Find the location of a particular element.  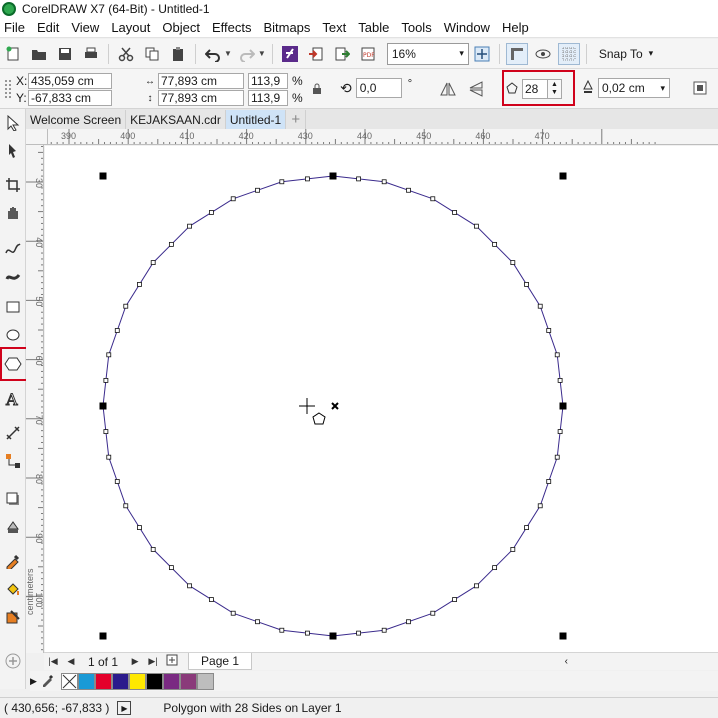

paste-icon is located at coordinates (178, 54).